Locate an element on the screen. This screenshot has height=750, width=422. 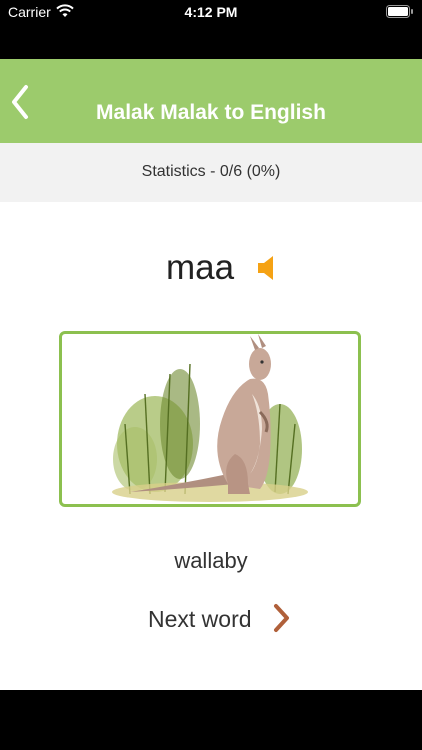
next-word-label: Next word is located at coordinates (200, 619).